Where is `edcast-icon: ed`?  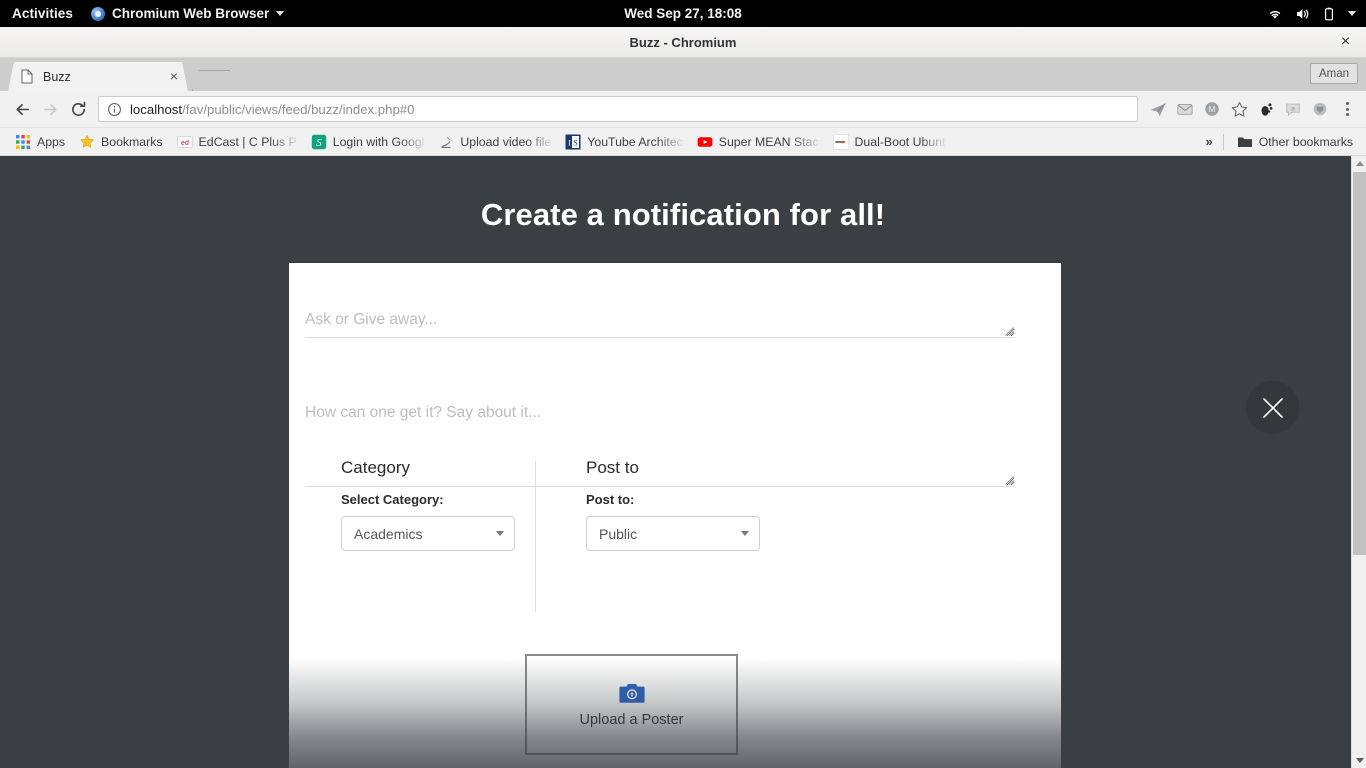 edcast-icon: ed is located at coordinates (184, 141).